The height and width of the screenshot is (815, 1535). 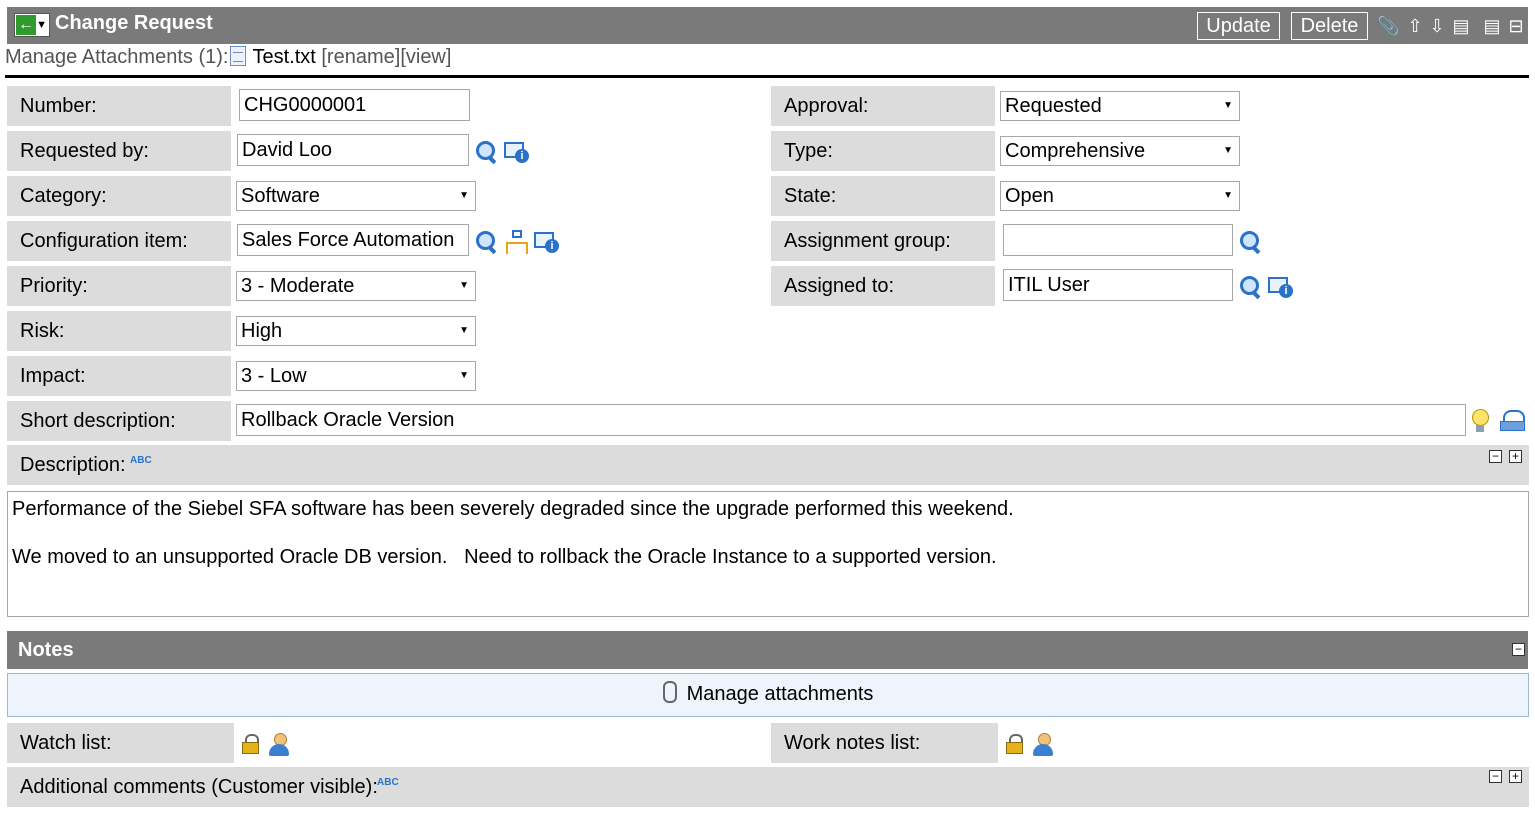 I want to click on dependency-tree-icon, so click(x=517, y=242).